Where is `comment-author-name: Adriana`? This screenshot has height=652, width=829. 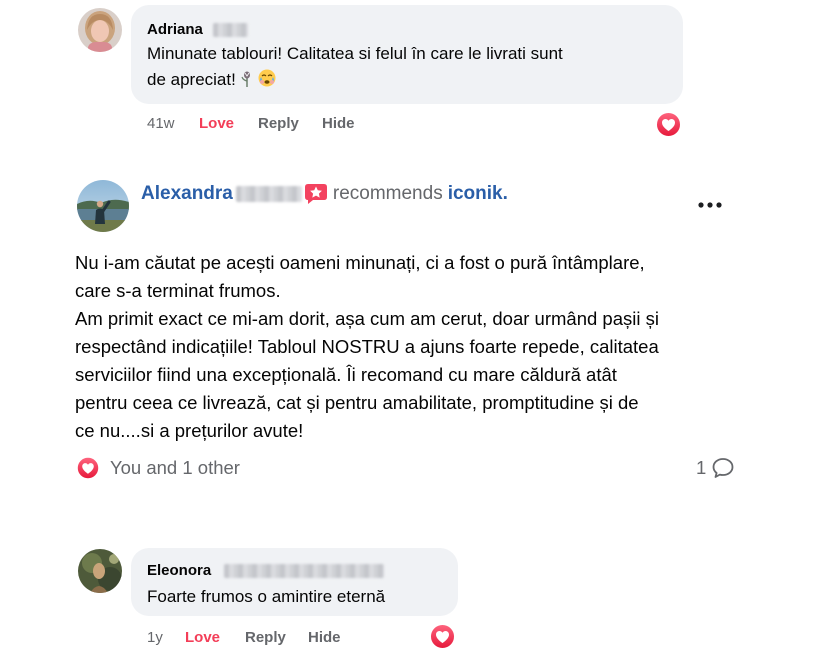
comment-author-name: Adriana is located at coordinates (175, 30).